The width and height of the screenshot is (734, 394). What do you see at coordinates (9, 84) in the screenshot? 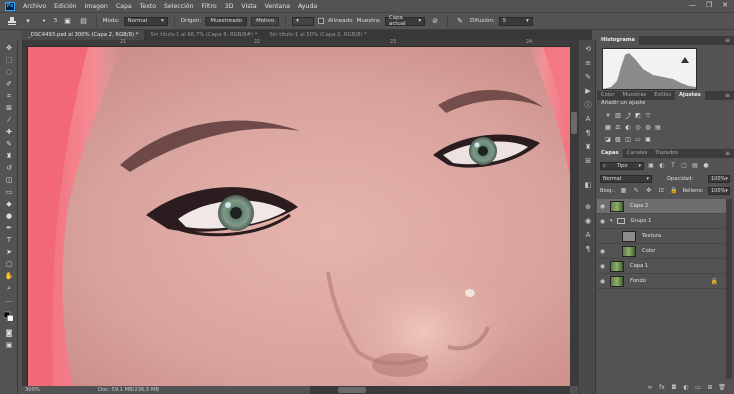
I see `quick-select-tool-icon: ✐` at bounding box center [9, 84].